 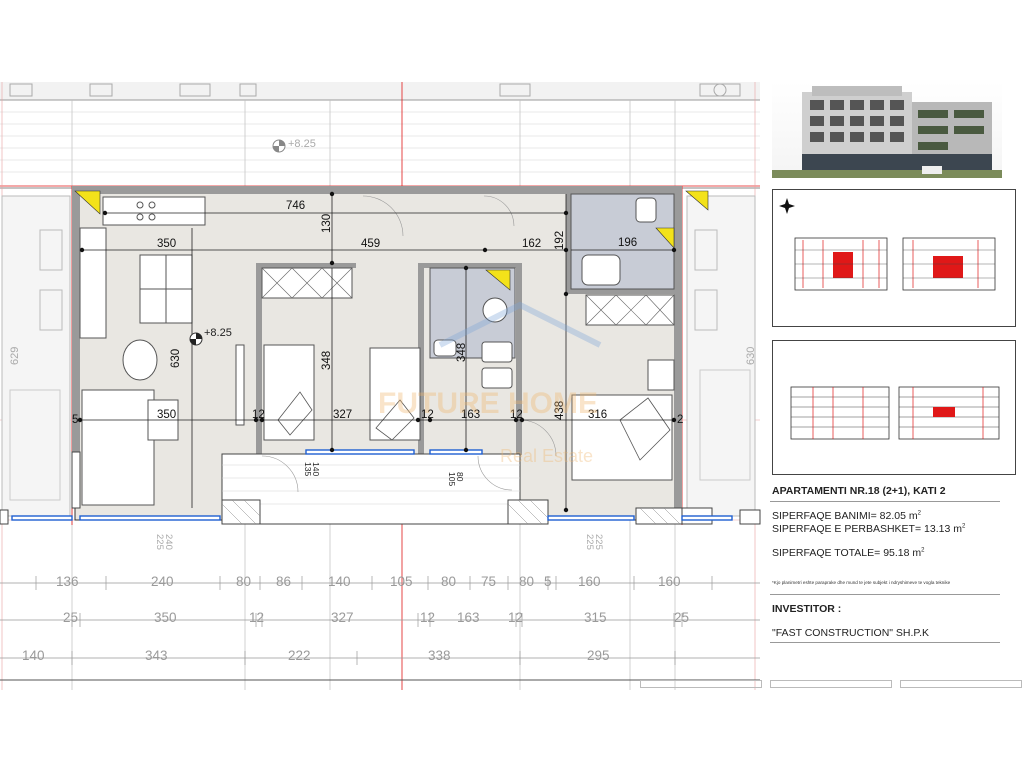 What do you see at coordinates (342, 415) in the screenshot?
I see `dim-327: 327` at bounding box center [342, 415].